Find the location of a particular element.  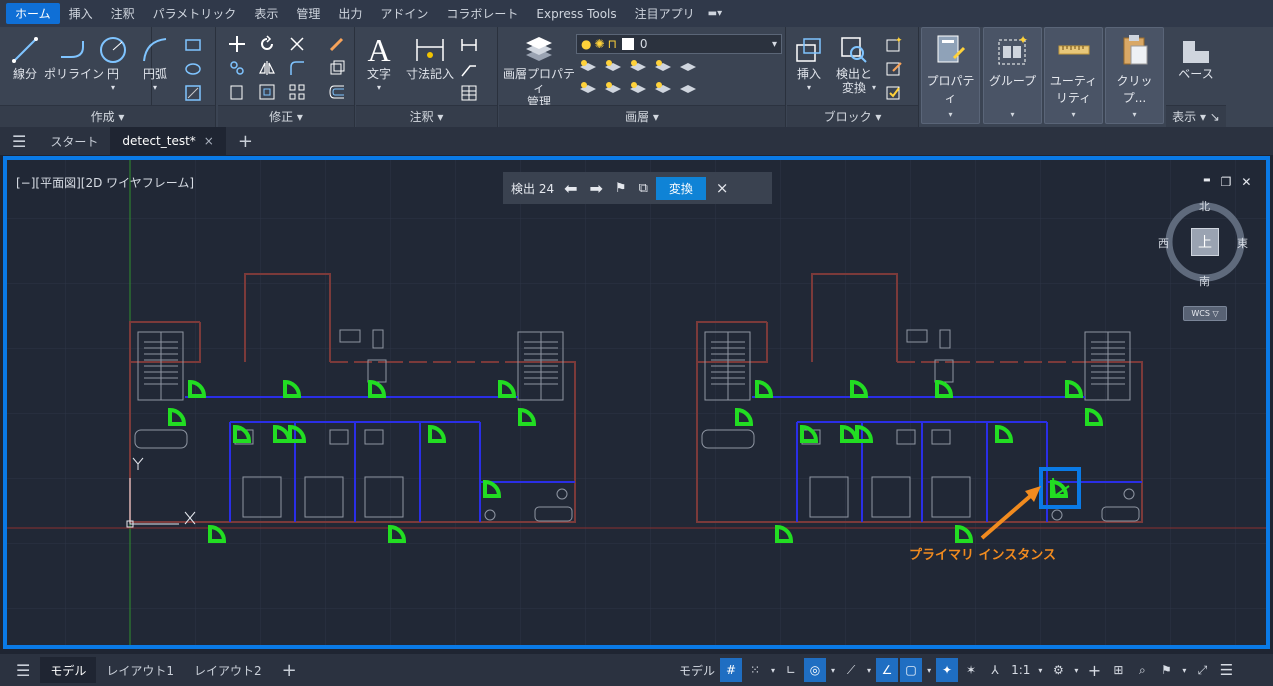

isolate-objects-icon: ⚑ is located at coordinates (1166, 670).